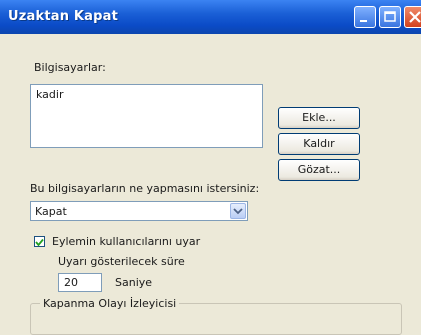  I want to click on chevron-down-icon, so click(238, 211).